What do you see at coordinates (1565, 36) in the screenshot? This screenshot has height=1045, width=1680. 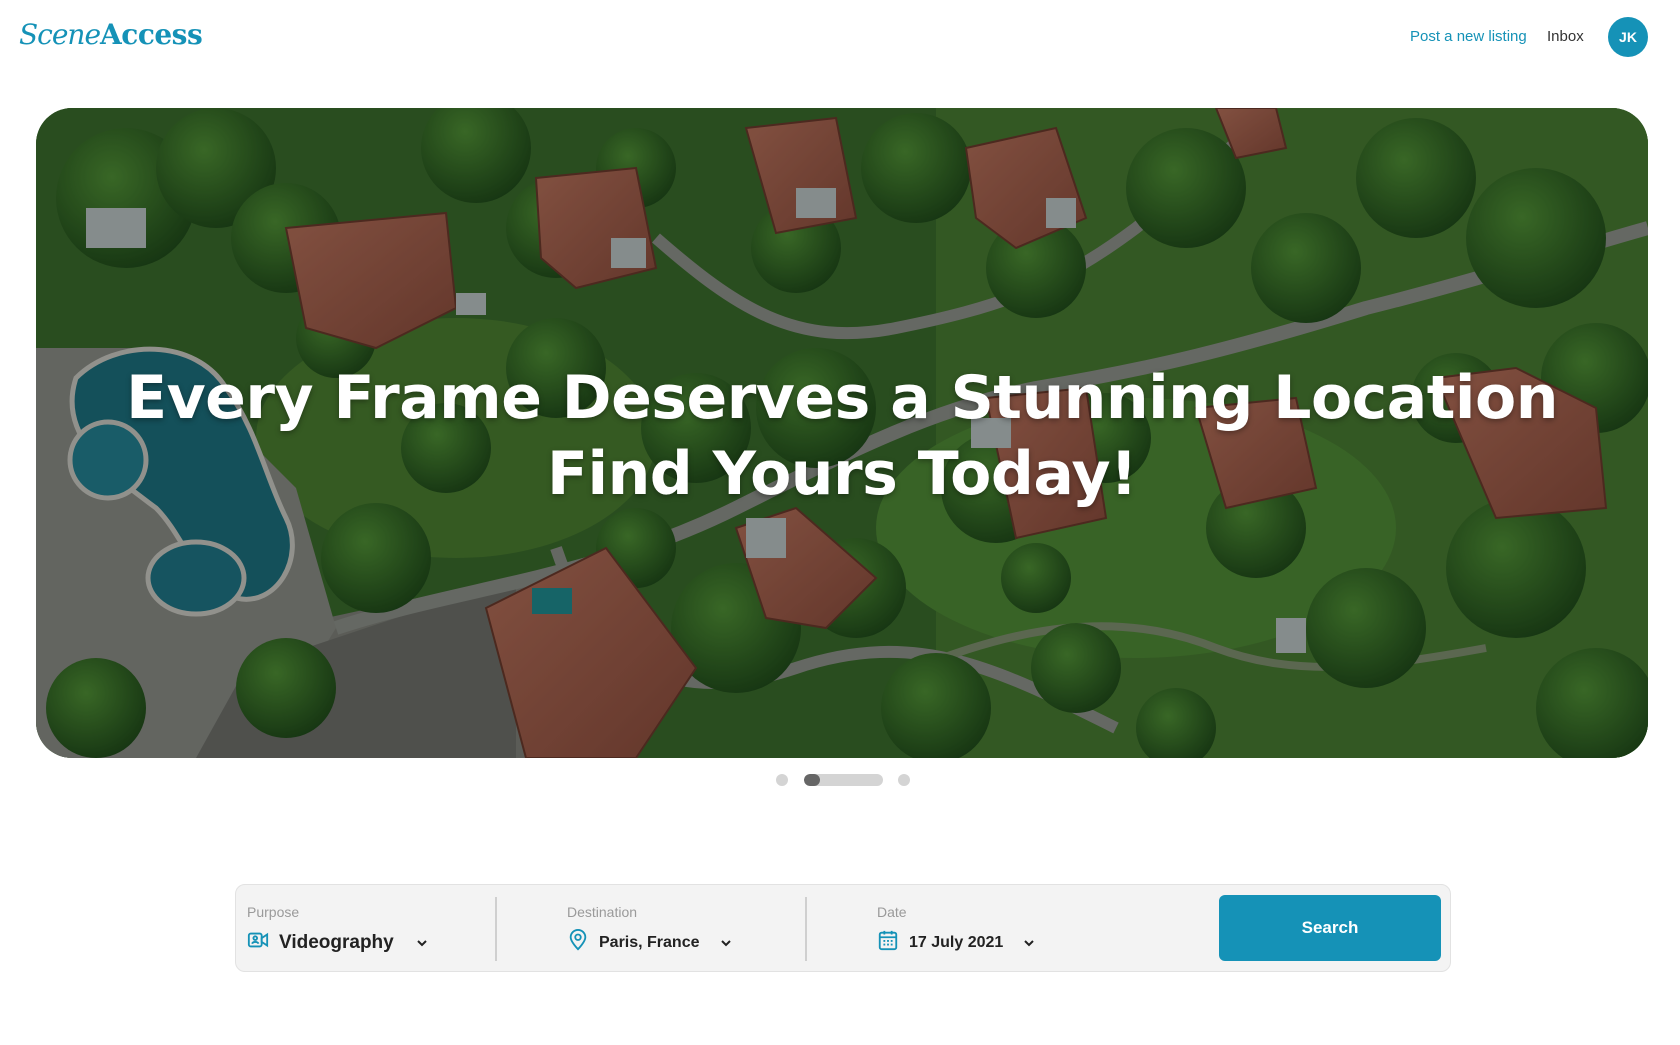 I see `inbox-link: Inbox` at bounding box center [1565, 36].